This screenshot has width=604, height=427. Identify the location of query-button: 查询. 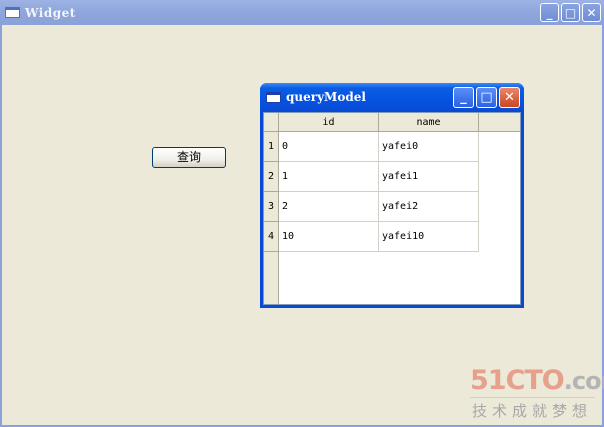
(189, 157).